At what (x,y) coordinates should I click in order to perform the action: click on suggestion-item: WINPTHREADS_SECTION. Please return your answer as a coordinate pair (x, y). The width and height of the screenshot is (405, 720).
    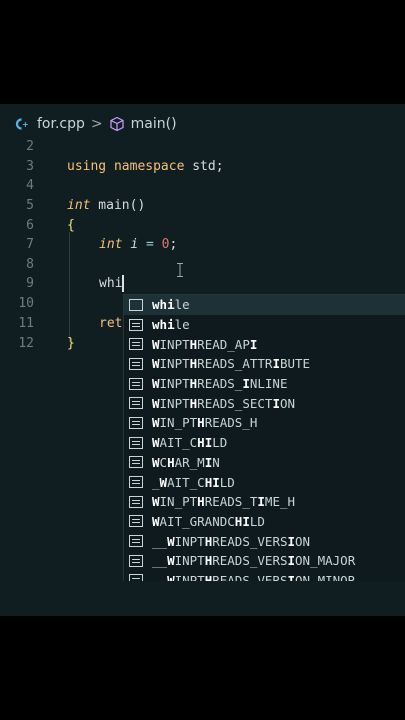
    Looking at the image, I should click on (264, 403).